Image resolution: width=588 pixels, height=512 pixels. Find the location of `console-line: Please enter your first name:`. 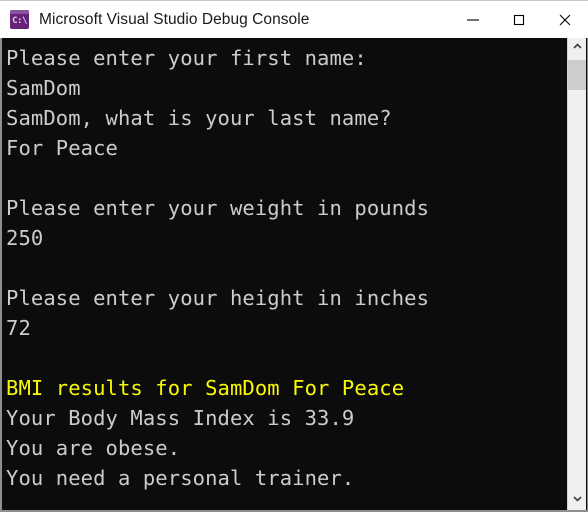

console-line: Please enter your first name: is located at coordinates (186, 58).